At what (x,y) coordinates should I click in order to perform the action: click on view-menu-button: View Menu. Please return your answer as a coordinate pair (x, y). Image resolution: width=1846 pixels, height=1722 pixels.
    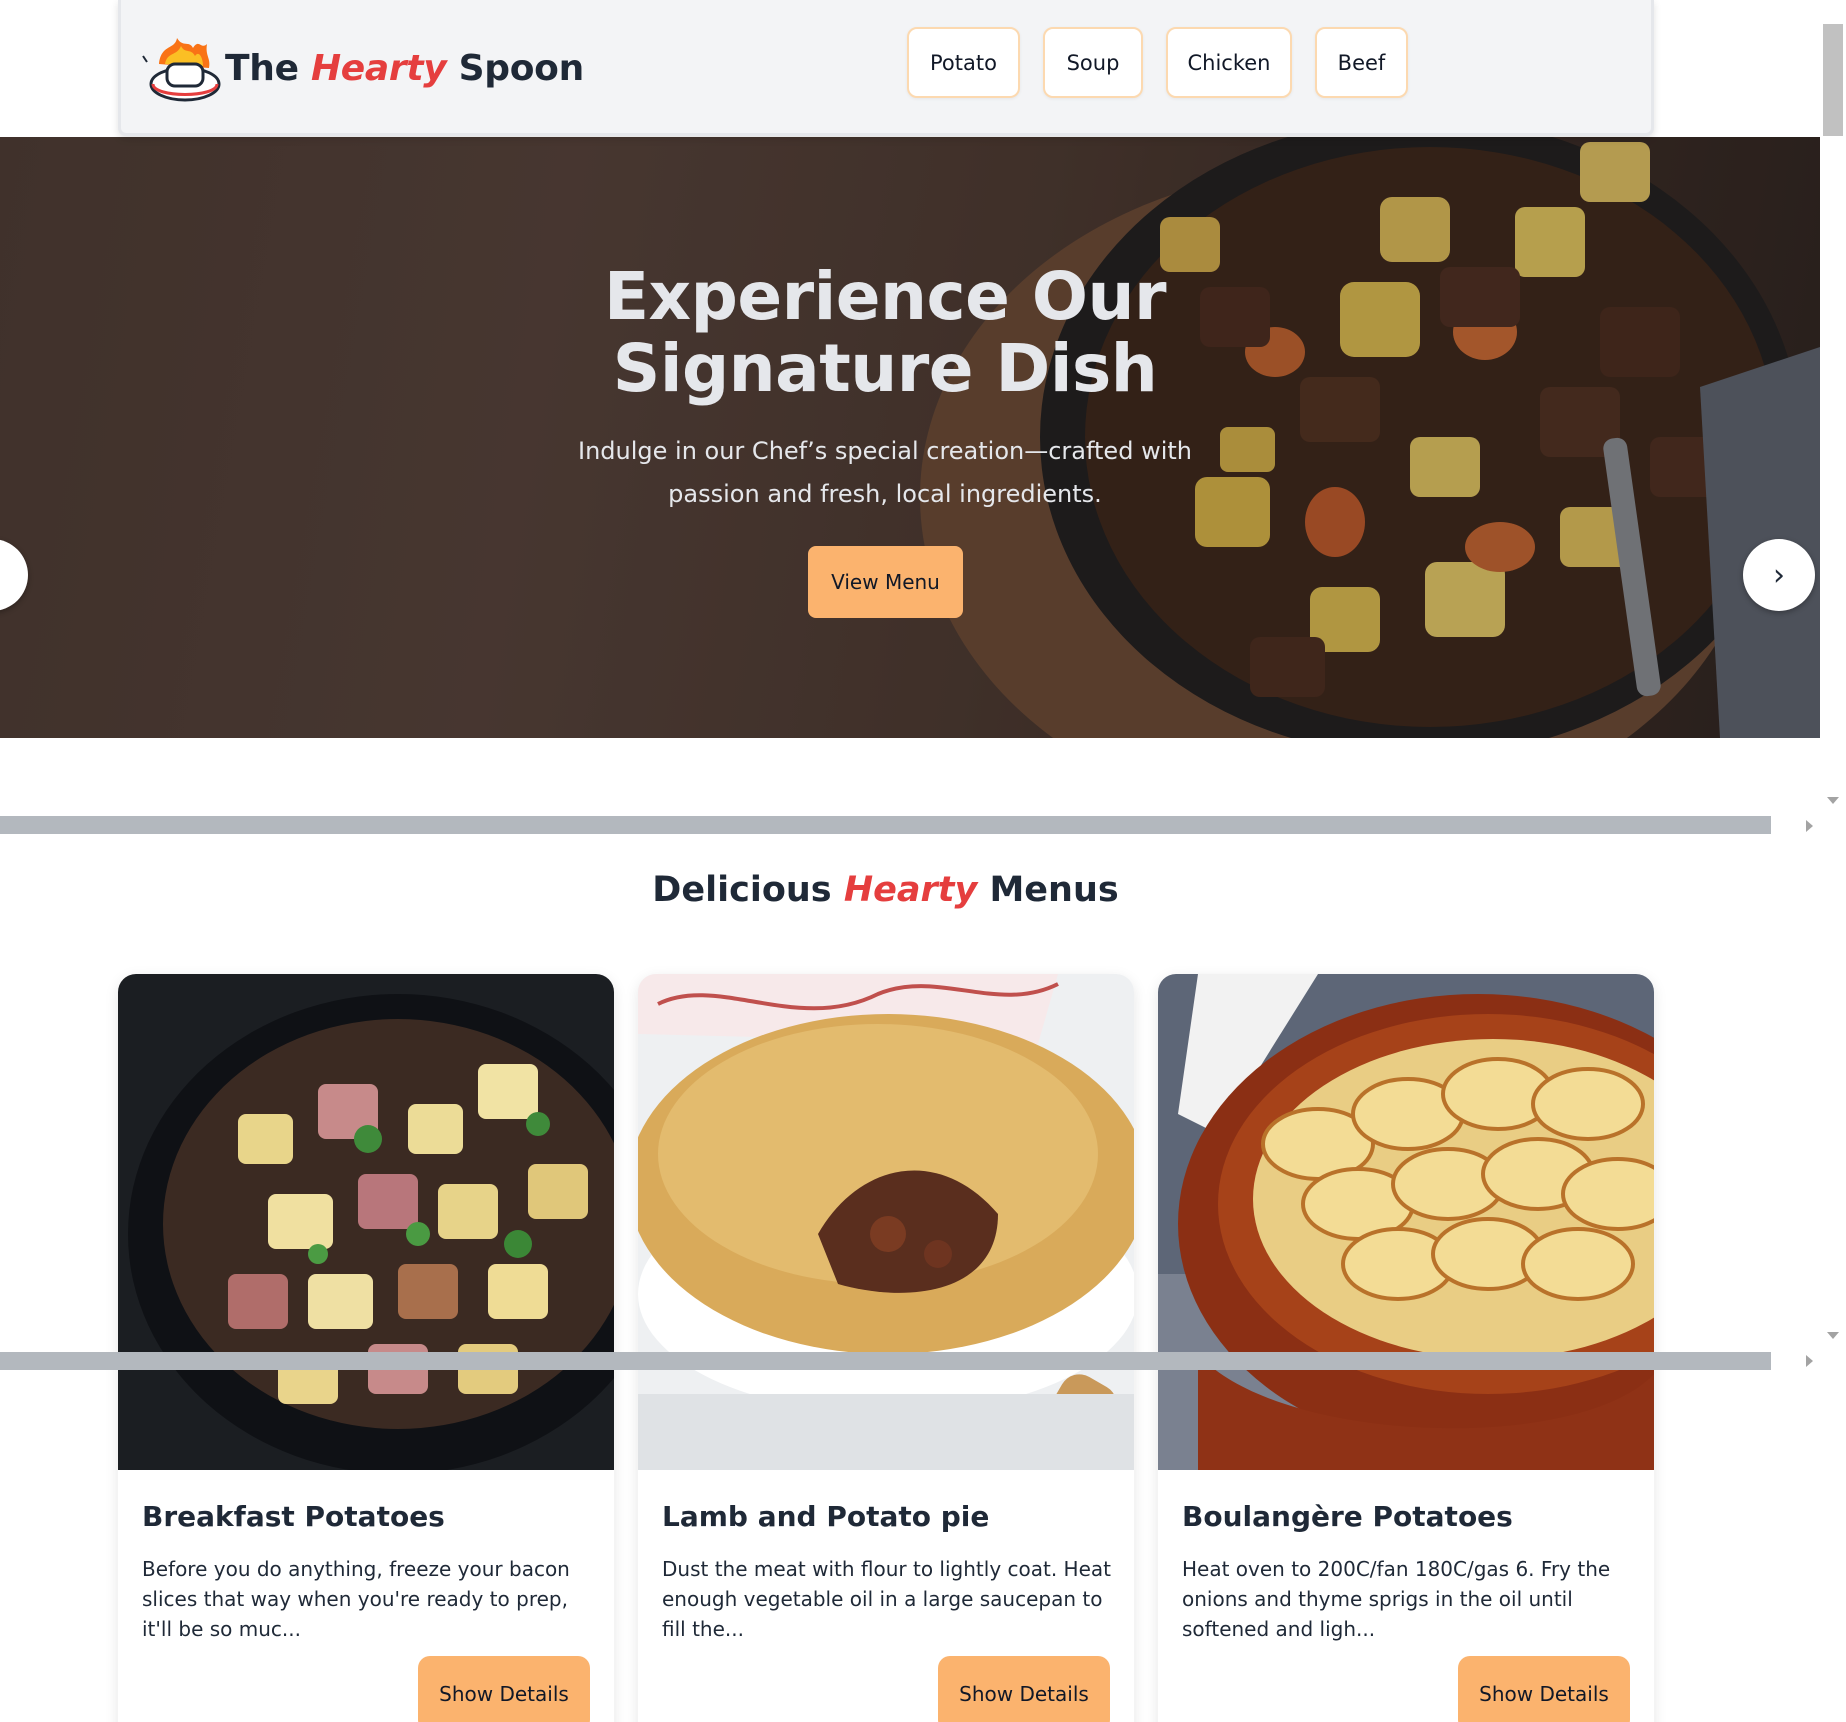
    Looking at the image, I should click on (885, 582).